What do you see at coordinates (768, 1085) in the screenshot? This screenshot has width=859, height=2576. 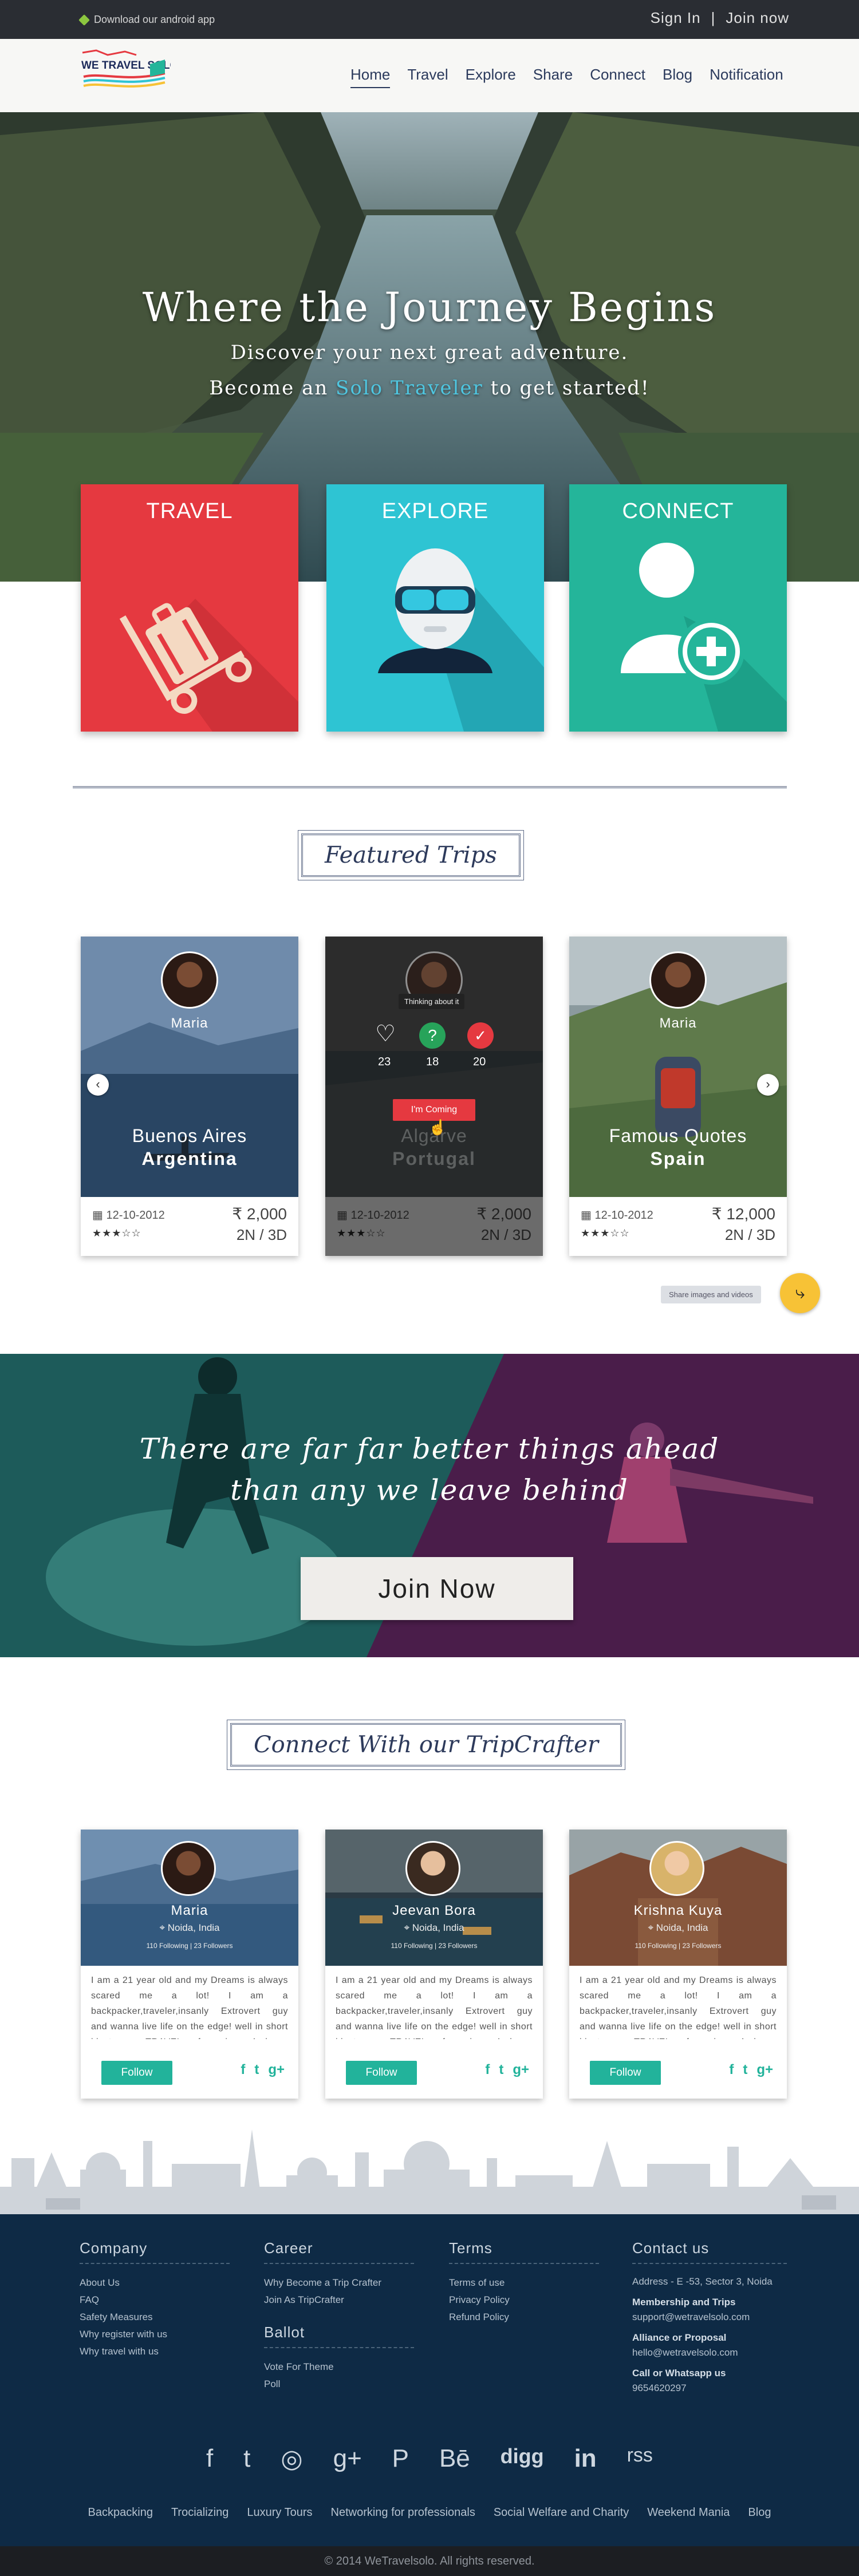 I see `carousel-next-arrow: ›` at bounding box center [768, 1085].